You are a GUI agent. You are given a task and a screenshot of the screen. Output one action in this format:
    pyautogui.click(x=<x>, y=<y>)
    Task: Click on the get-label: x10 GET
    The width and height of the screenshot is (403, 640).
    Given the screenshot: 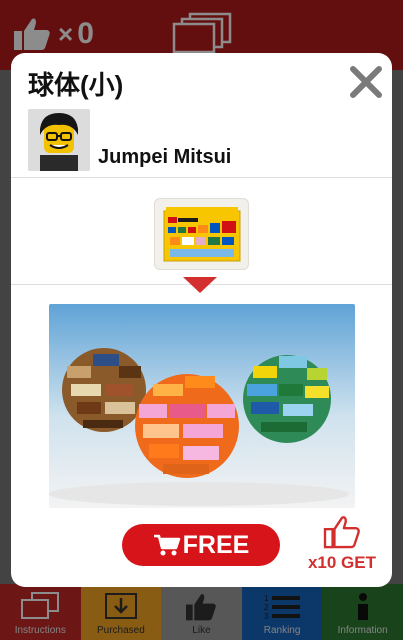 What is the action you would take?
    pyautogui.click(x=342, y=562)
    